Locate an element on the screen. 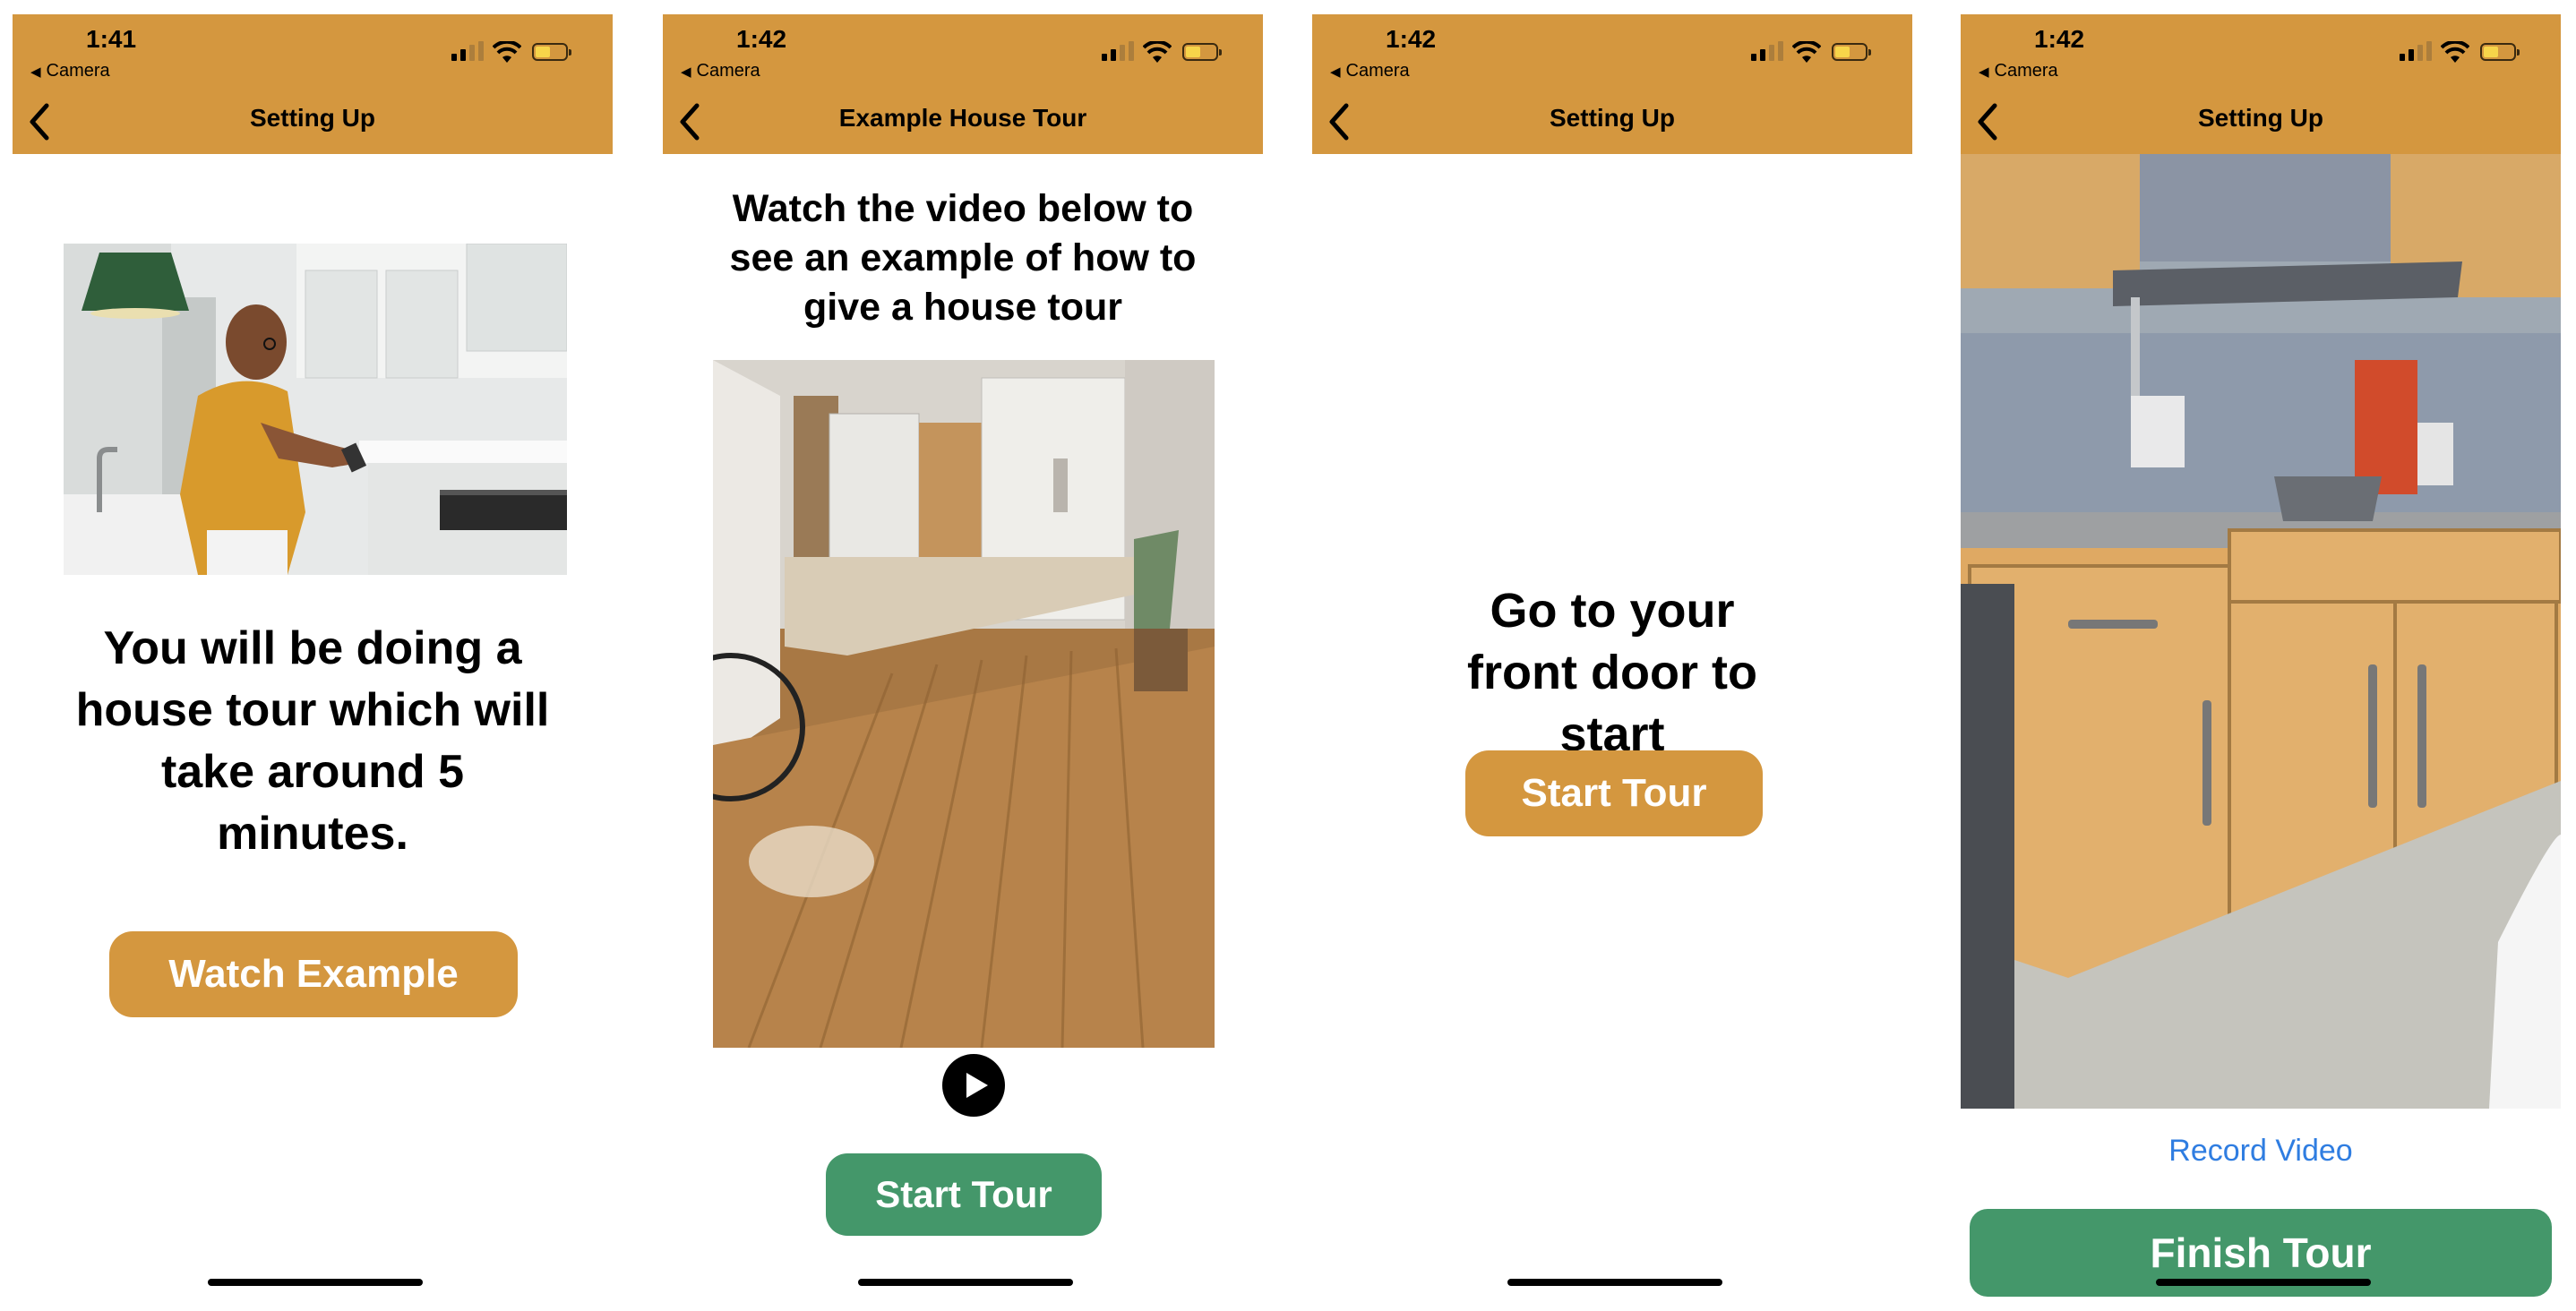  front-door-instruction: Go to your front door to start is located at coordinates (1612, 672).